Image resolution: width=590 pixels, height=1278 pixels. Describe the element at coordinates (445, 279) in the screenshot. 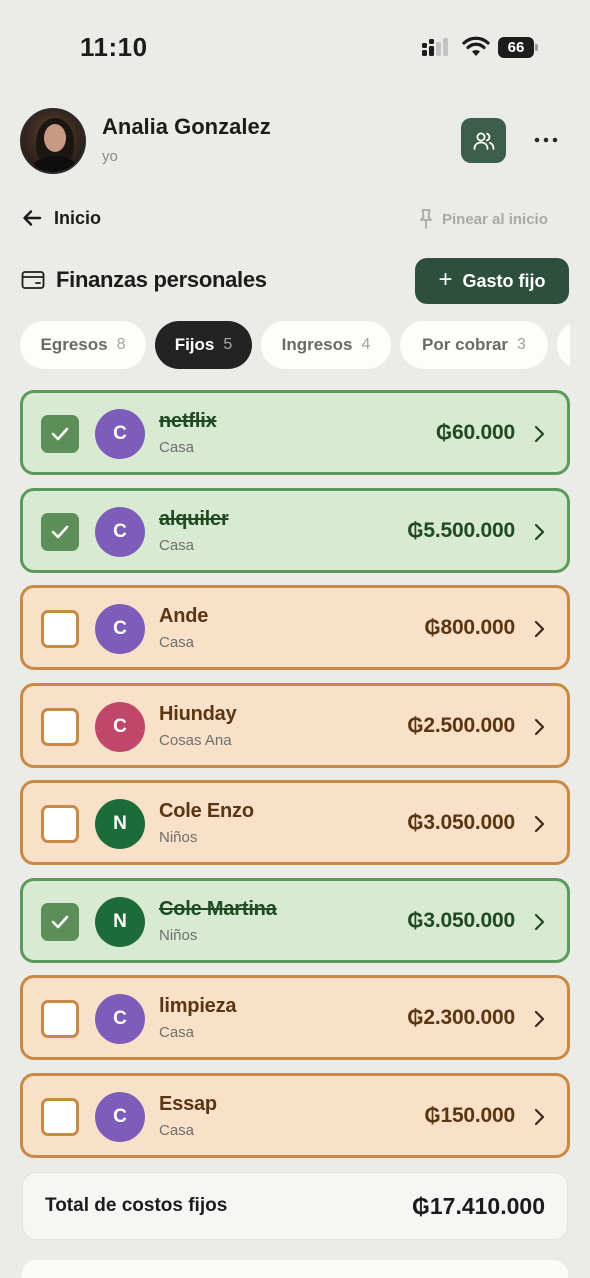

I see `plus-icon: +` at that location.